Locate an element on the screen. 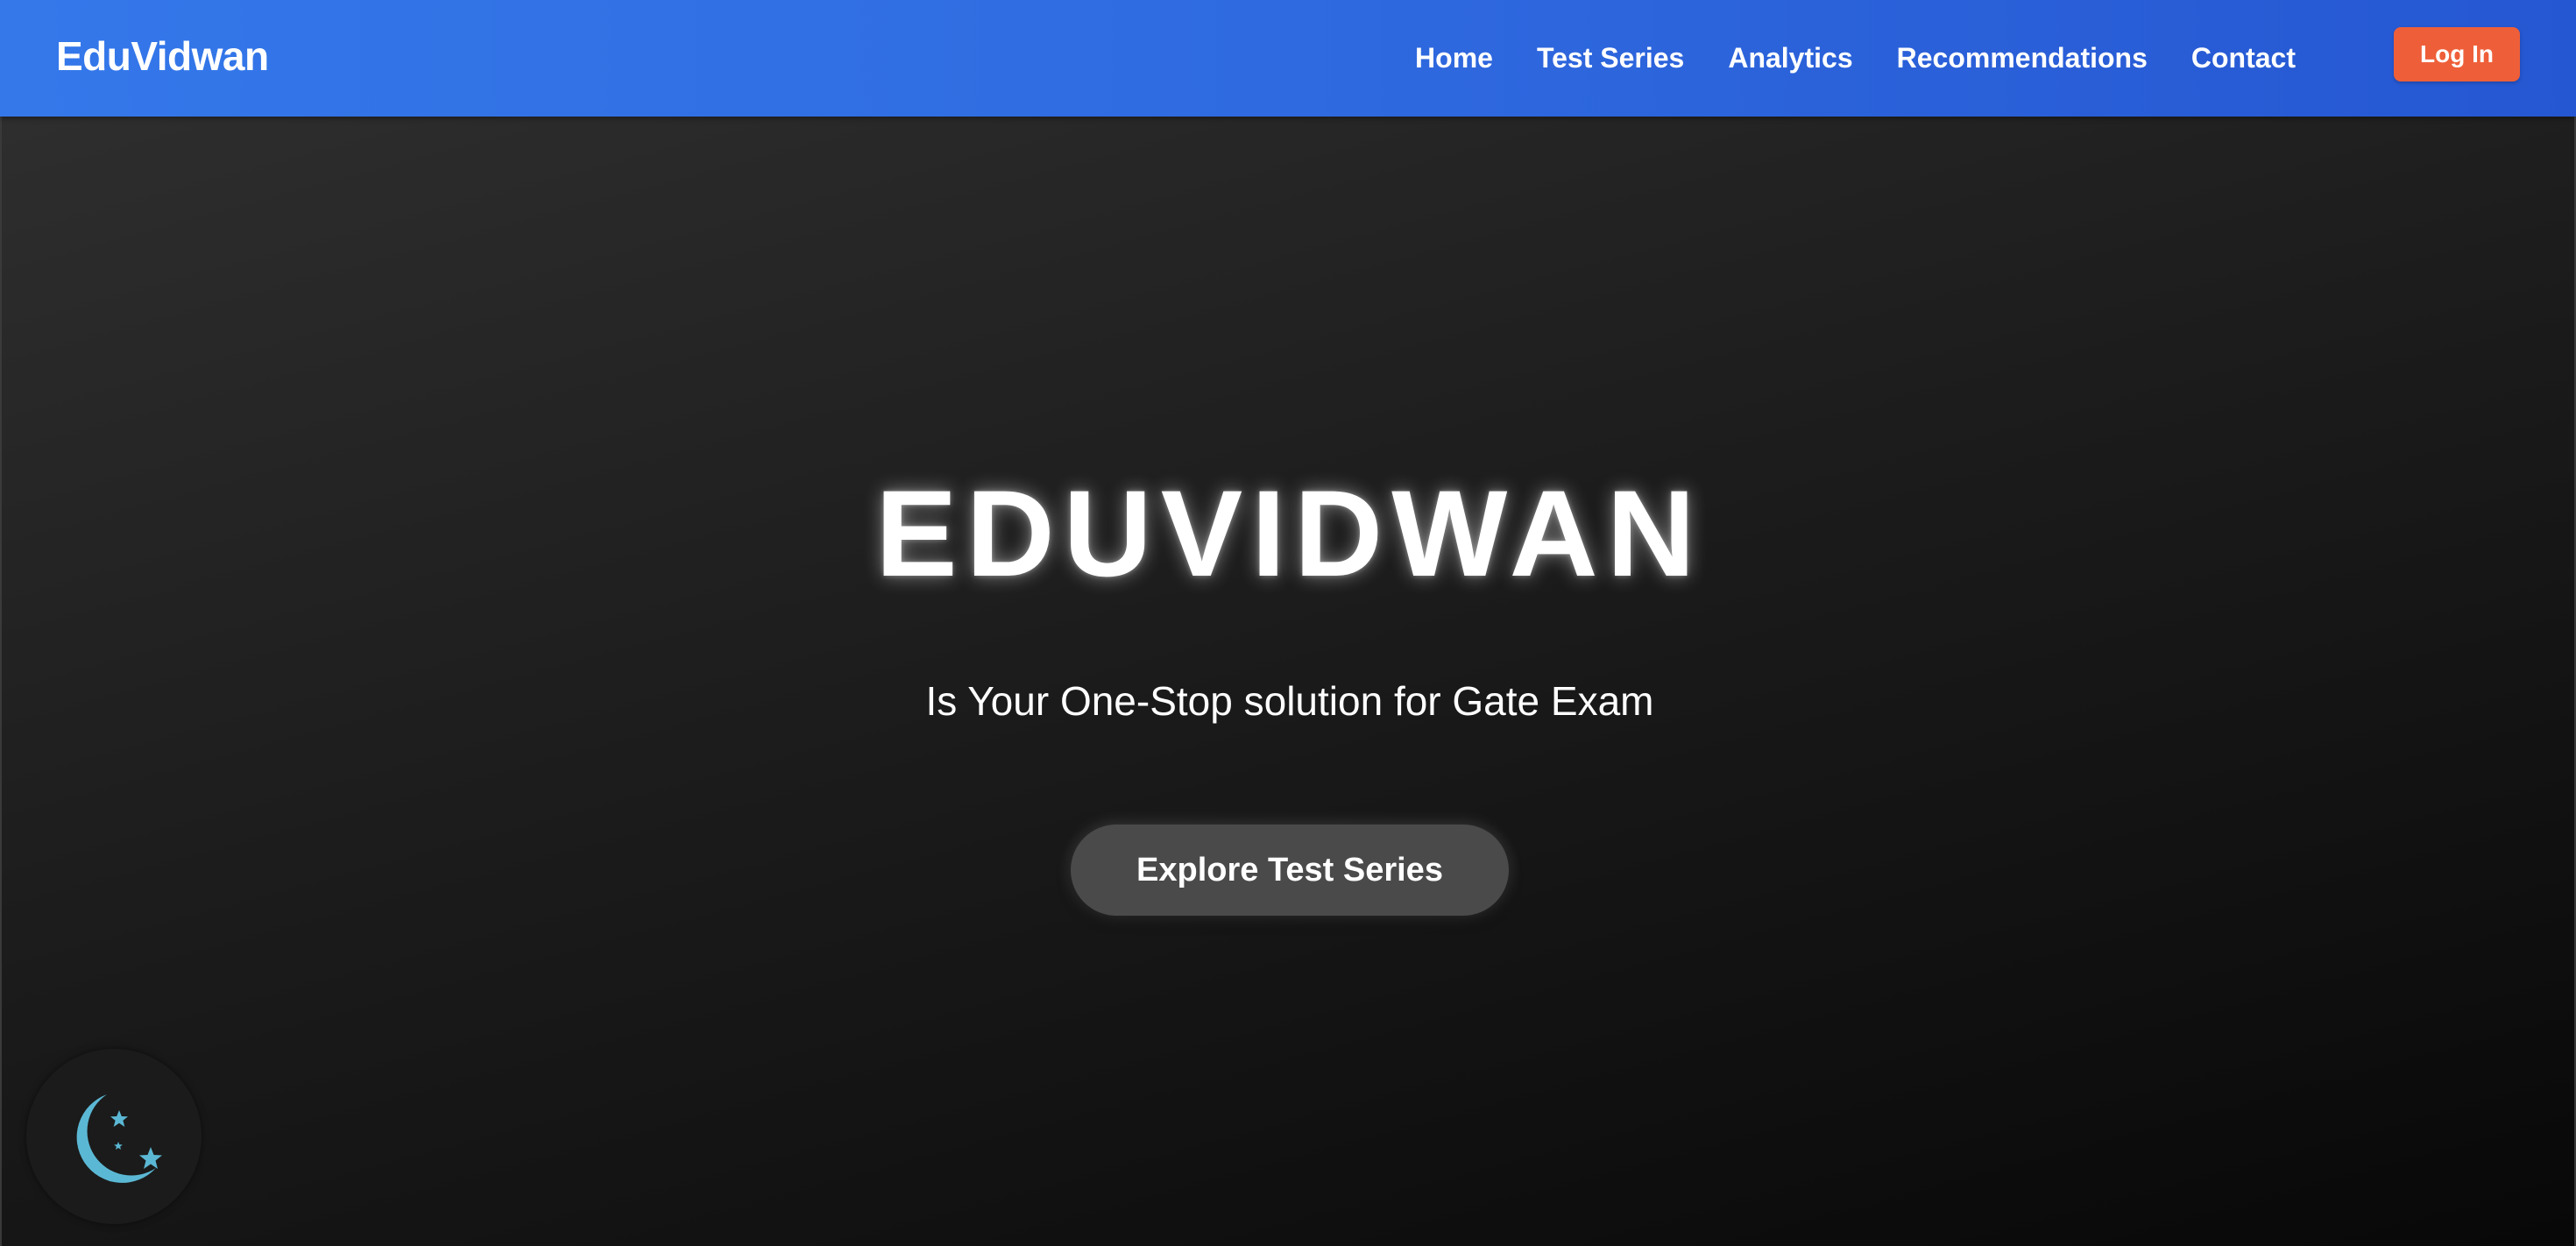 The height and width of the screenshot is (1246, 2576). nav-link-analytics: Analytics is located at coordinates (1790, 58).